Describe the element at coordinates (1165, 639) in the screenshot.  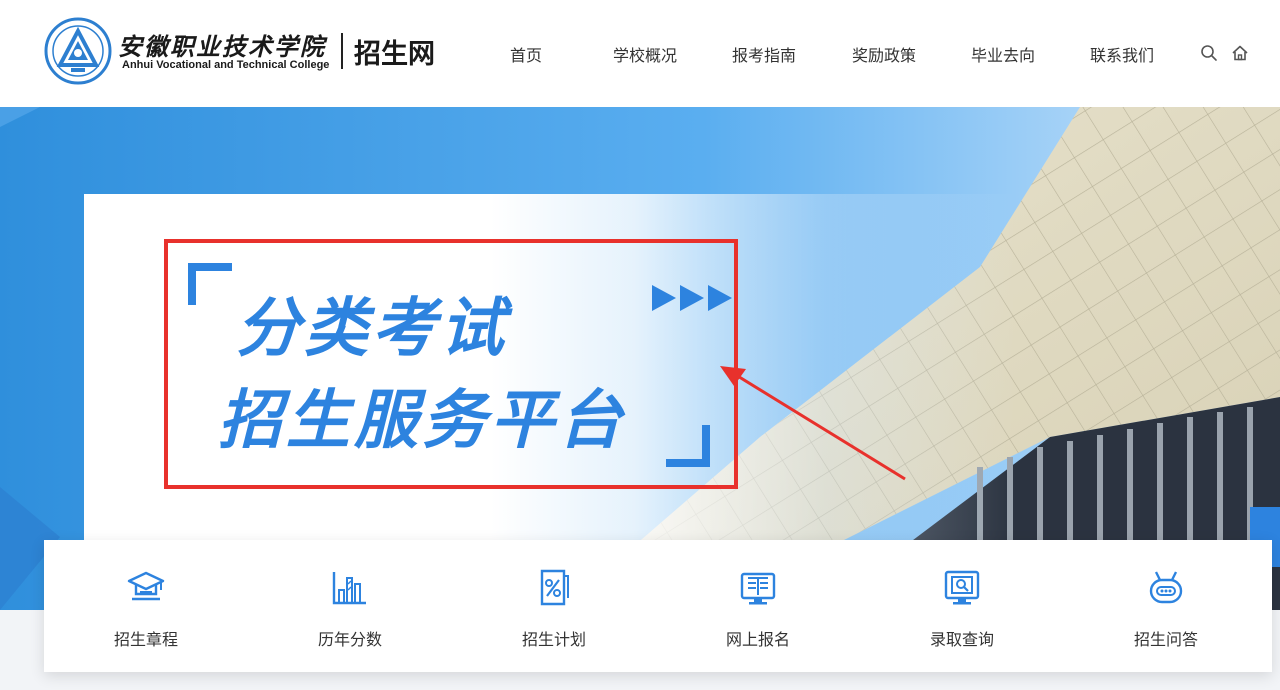
I see `quick-link-label: 招生问答` at that location.